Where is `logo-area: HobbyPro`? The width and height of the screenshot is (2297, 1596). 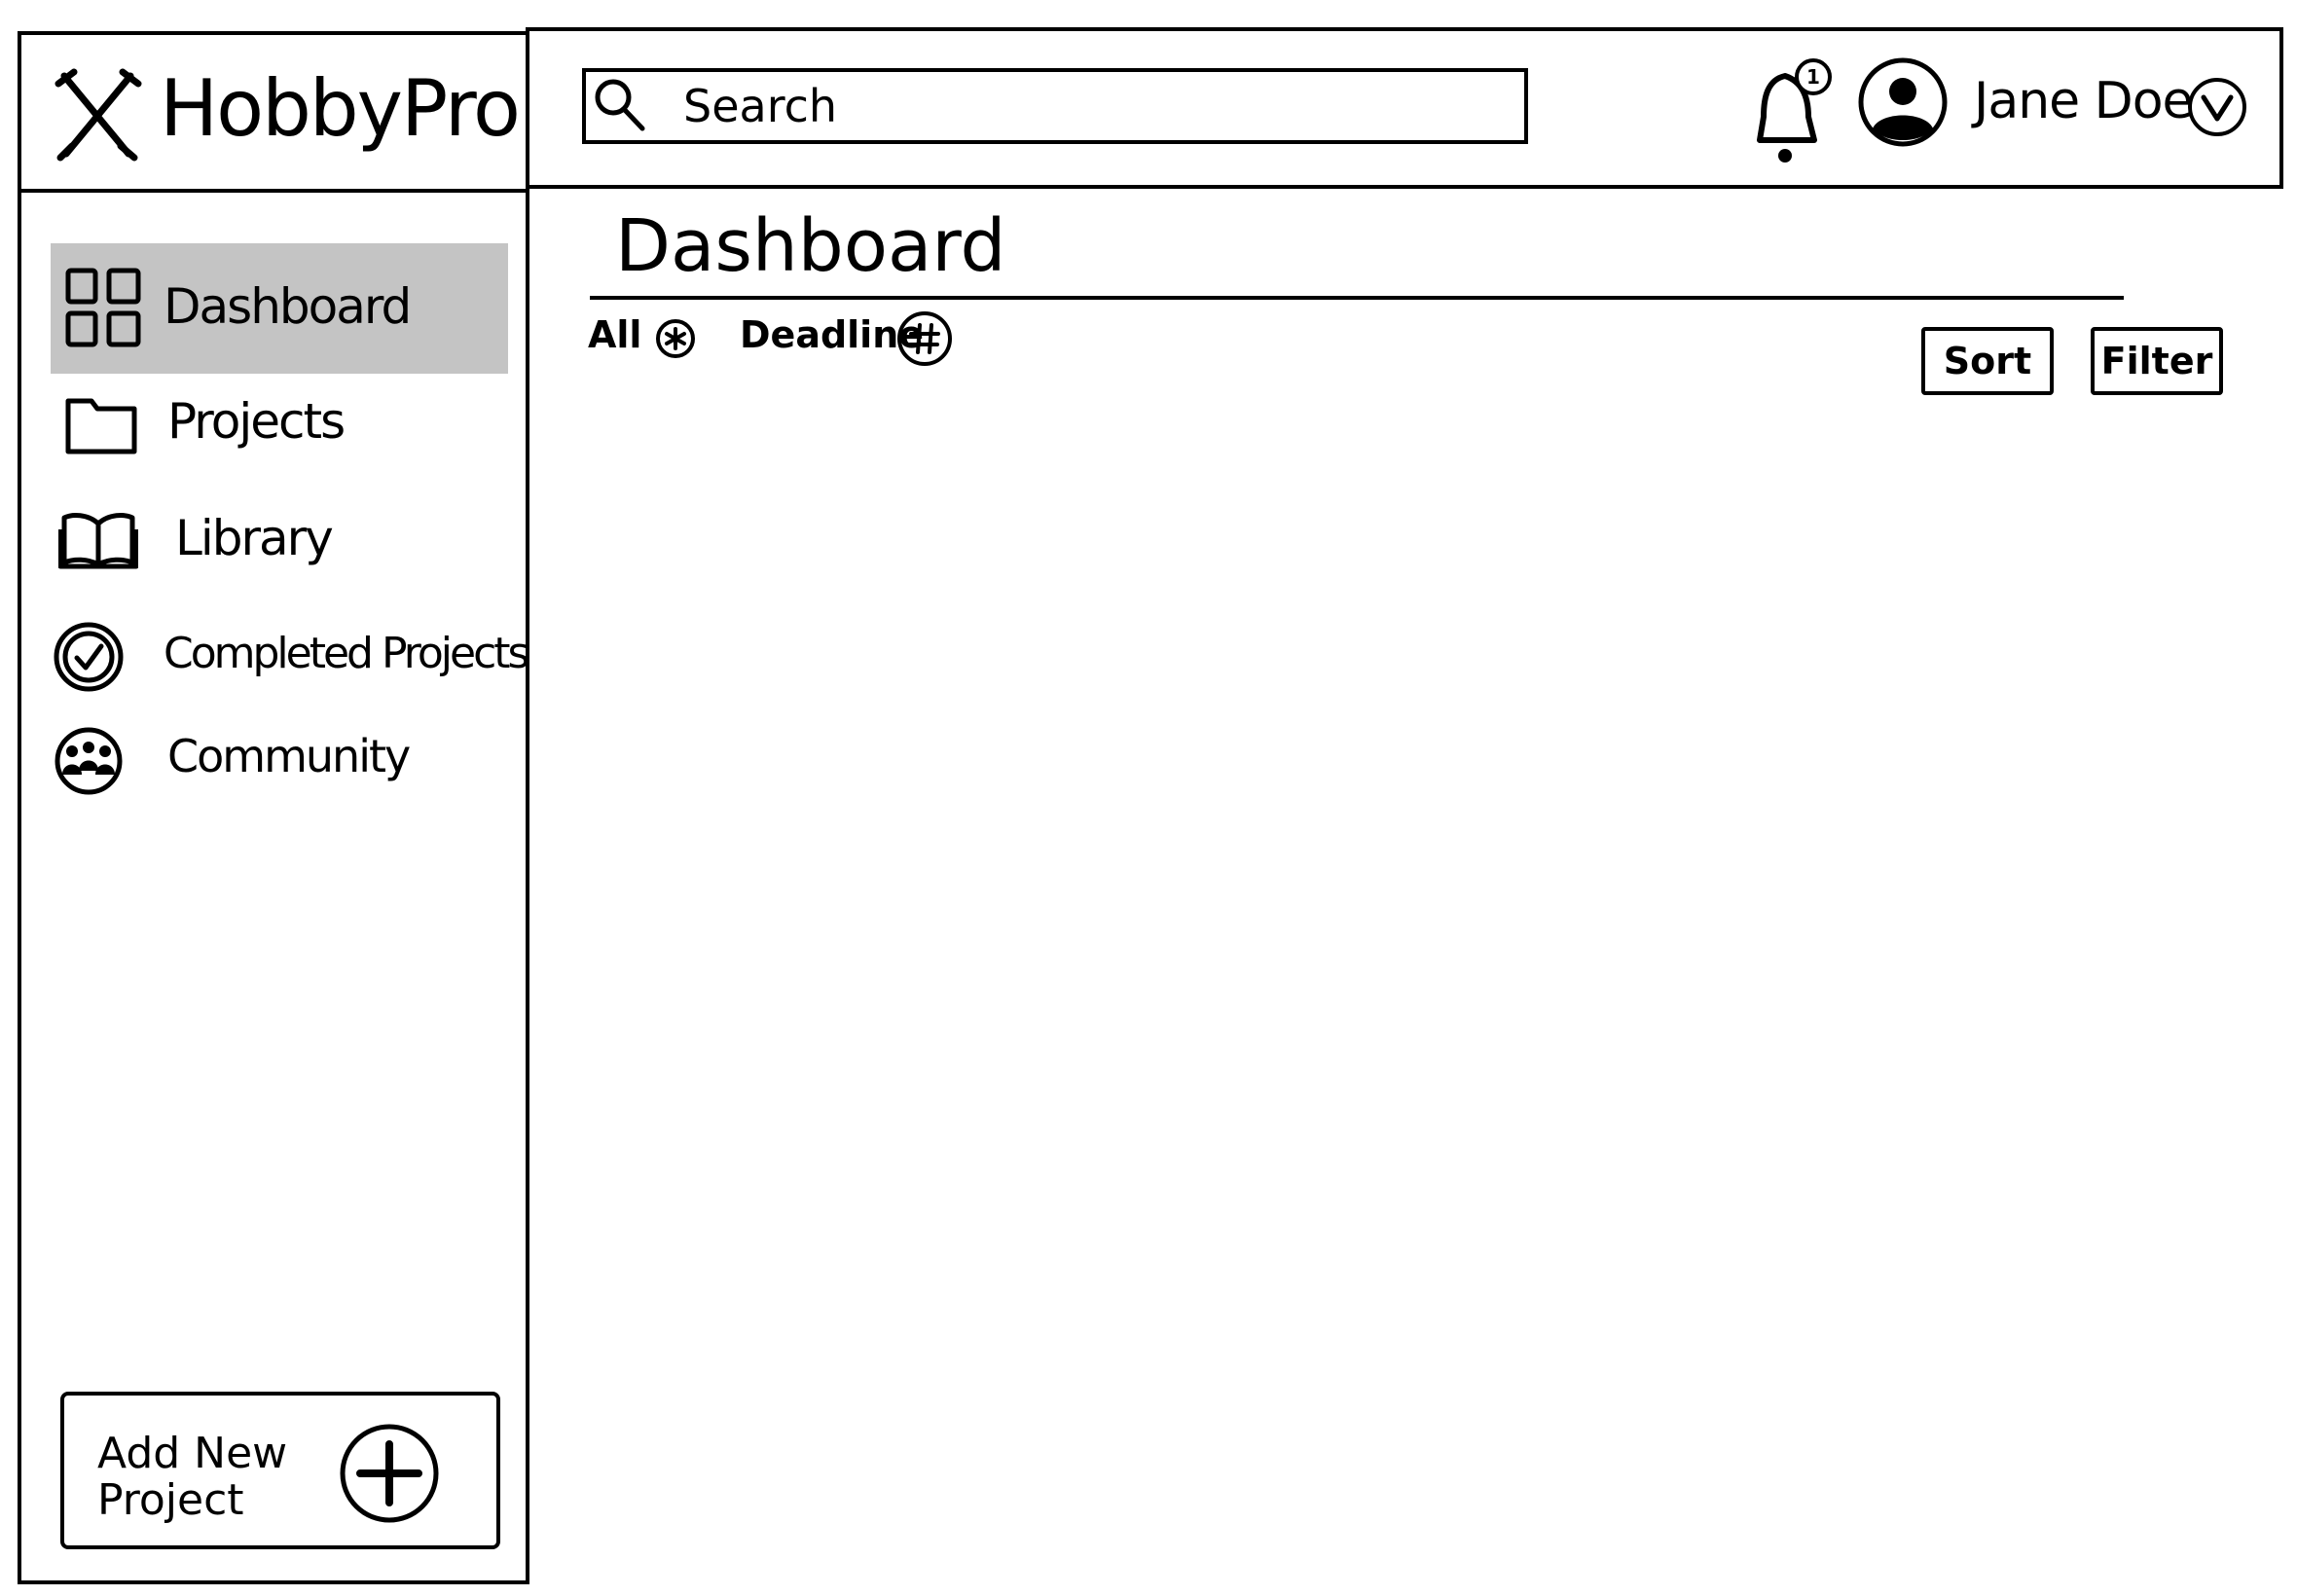
logo-area: HobbyPro is located at coordinates (274, 112).